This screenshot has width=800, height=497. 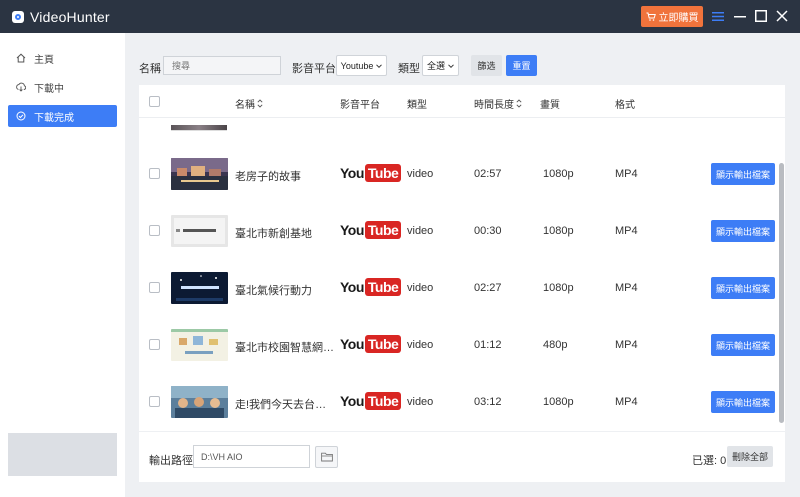 What do you see at coordinates (709, 461) in the screenshot?
I see `selected-count: 已選: 0` at bounding box center [709, 461].